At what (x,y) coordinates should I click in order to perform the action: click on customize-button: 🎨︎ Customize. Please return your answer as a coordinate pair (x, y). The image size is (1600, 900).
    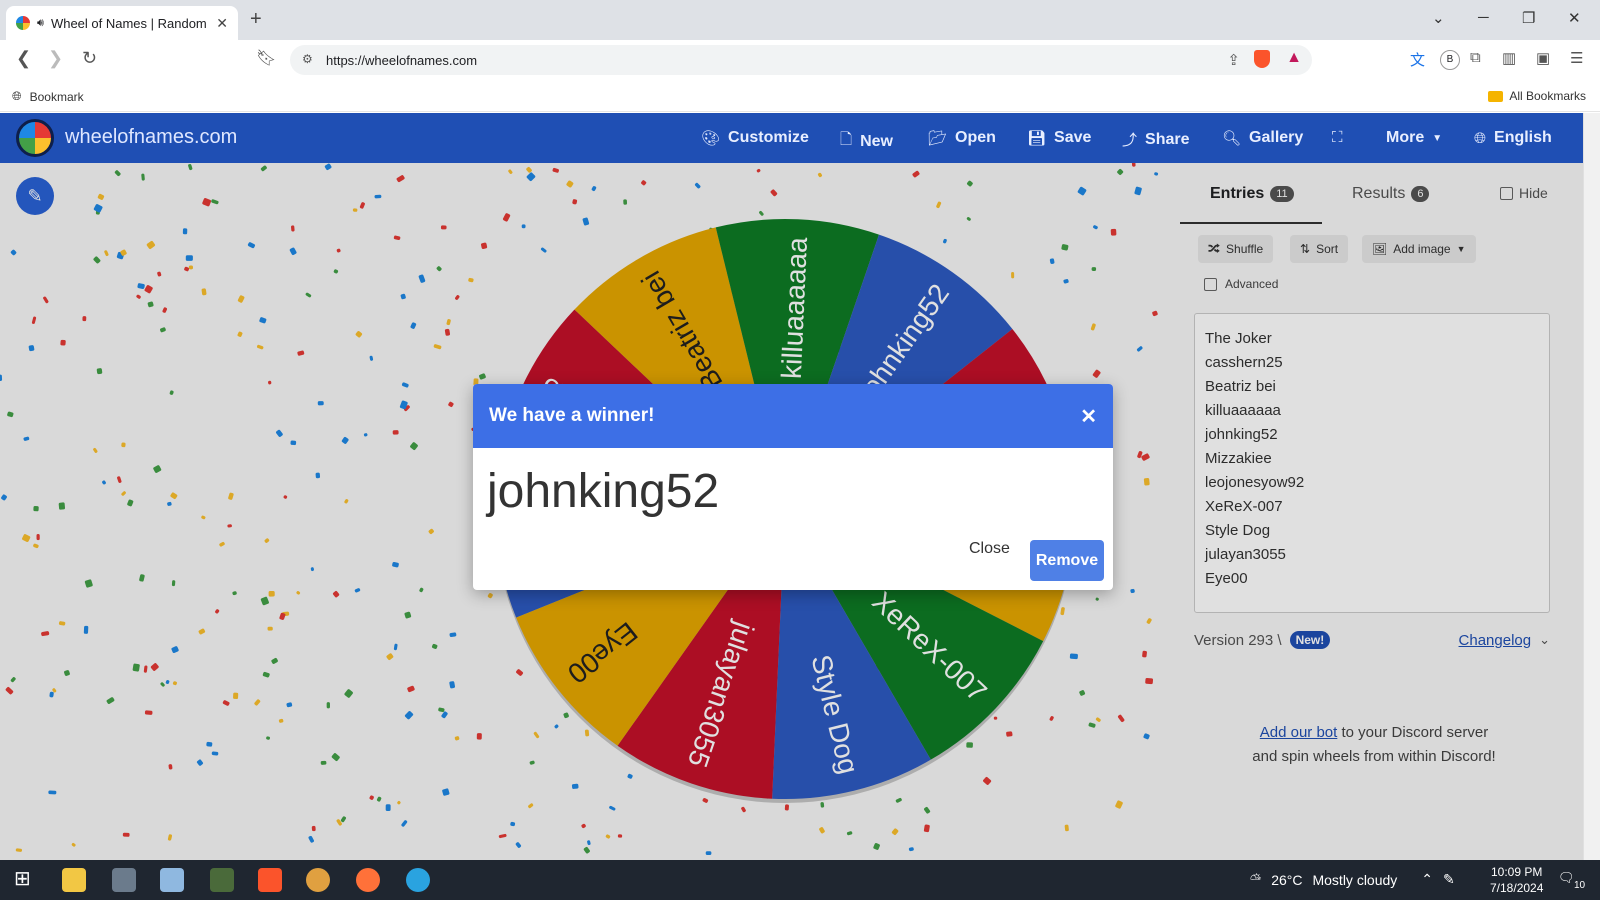
    Looking at the image, I should click on (755, 138).